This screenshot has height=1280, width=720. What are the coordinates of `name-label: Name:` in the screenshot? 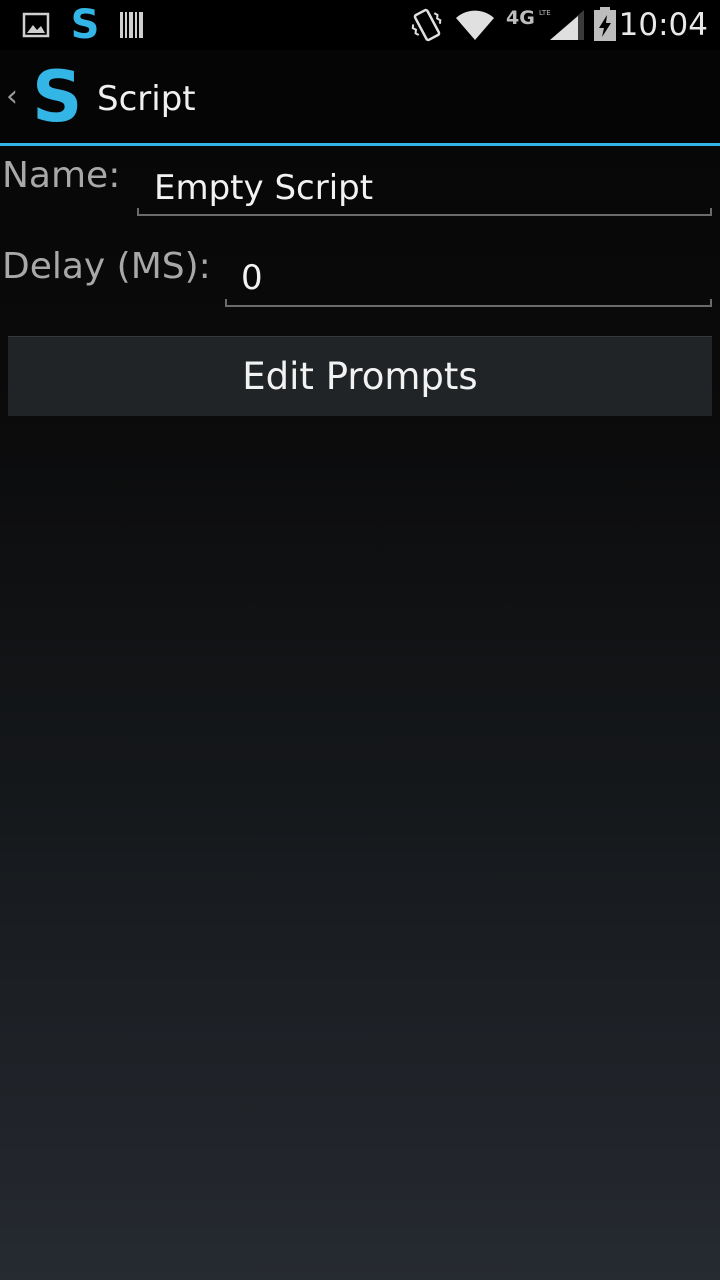 It's located at (61, 175).